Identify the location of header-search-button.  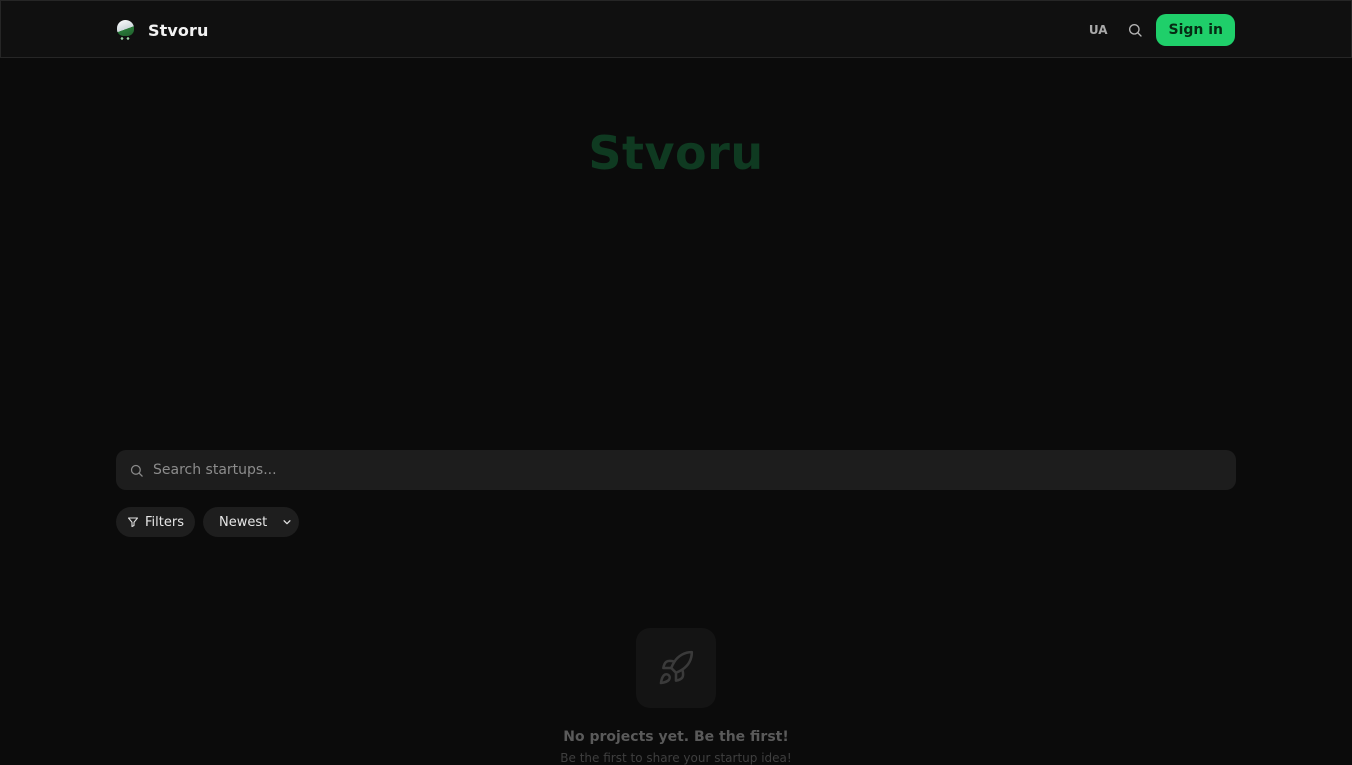
(1135, 30).